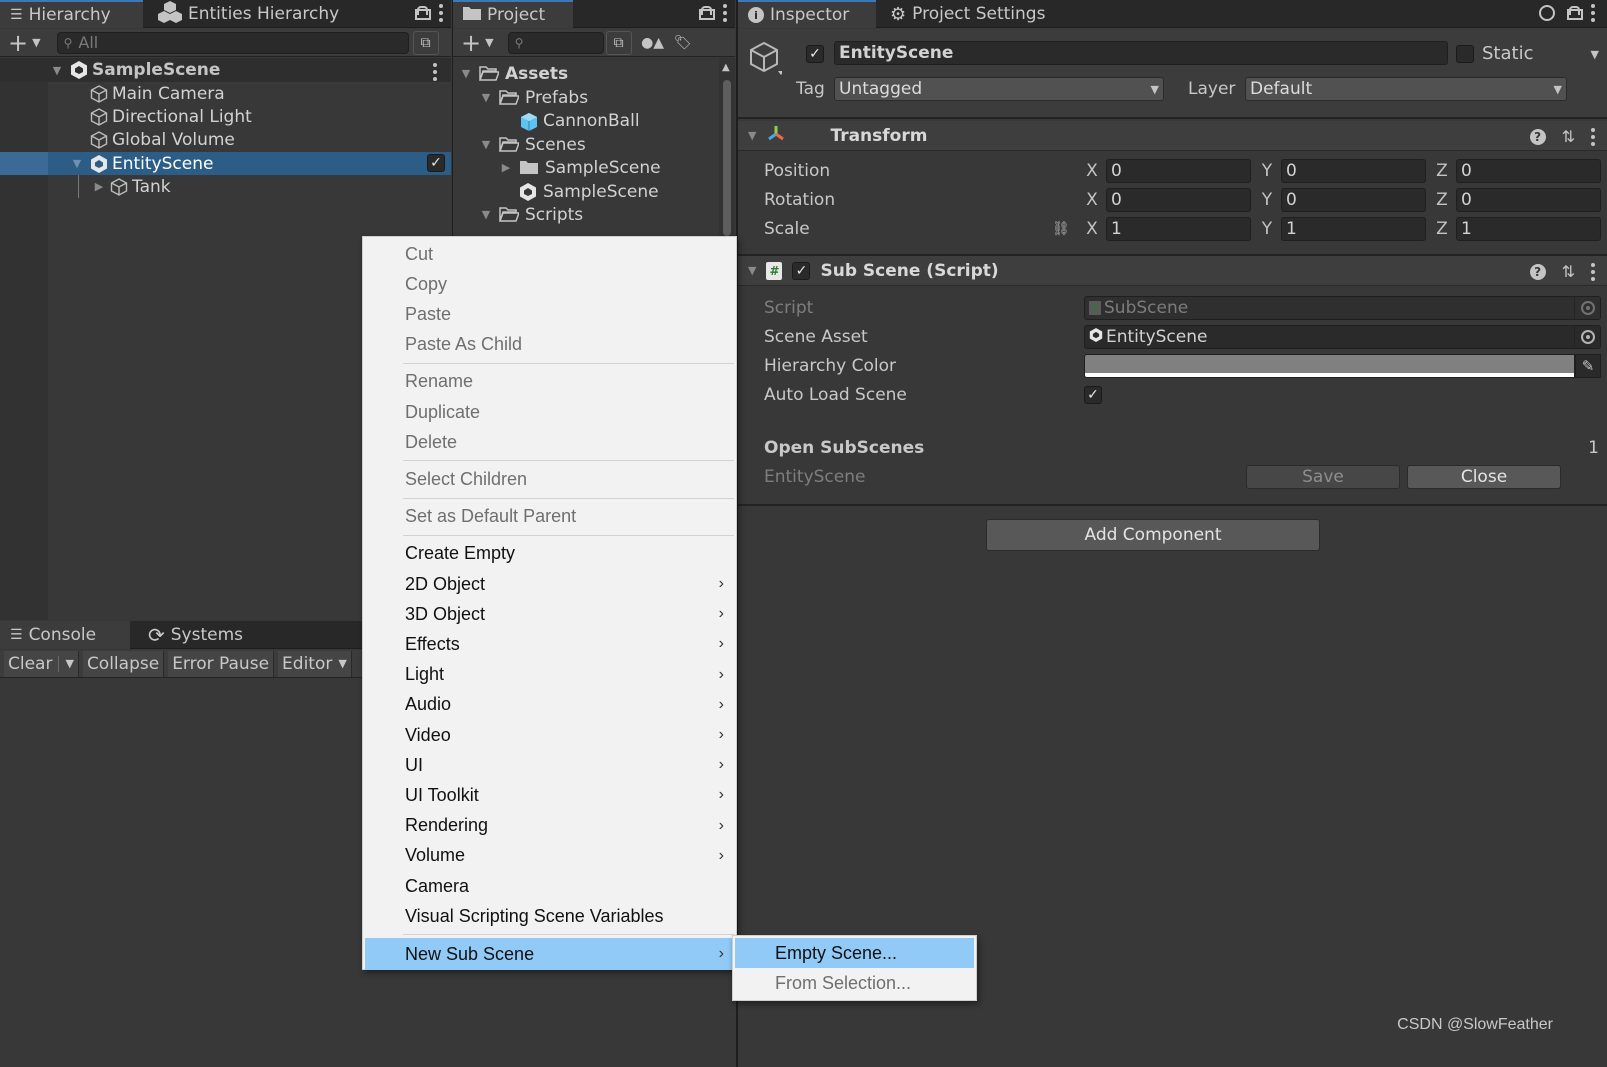 Image resolution: width=1607 pixels, height=1067 pixels. I want to click on hierarchy-color-field, so click(1329, 366).